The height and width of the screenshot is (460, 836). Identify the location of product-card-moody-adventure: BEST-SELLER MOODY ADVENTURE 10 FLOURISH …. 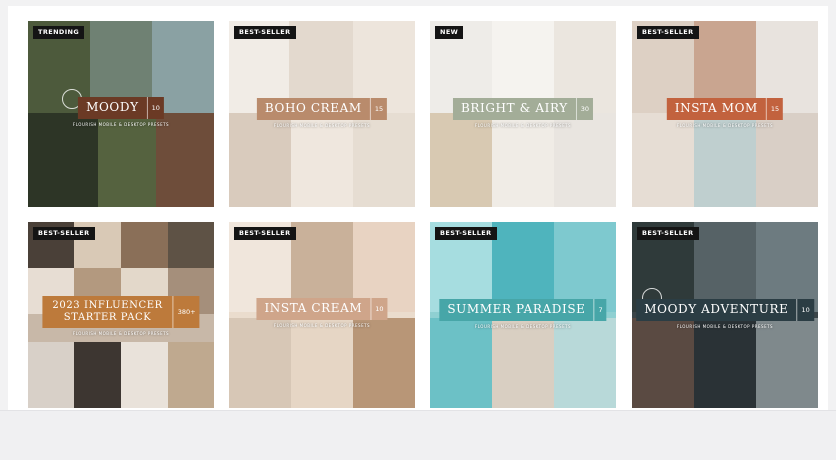
(725, 315).